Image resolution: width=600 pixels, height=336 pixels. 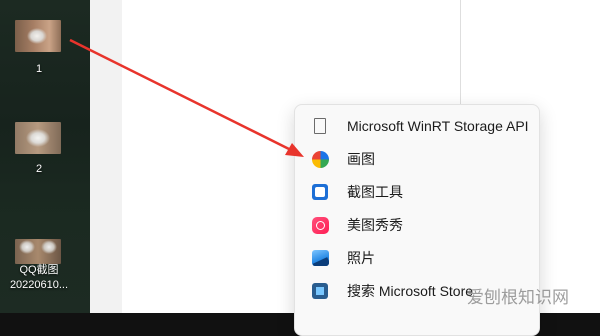 I want to click on file-label-line1: QQ截图, so click(x=39, y=270).